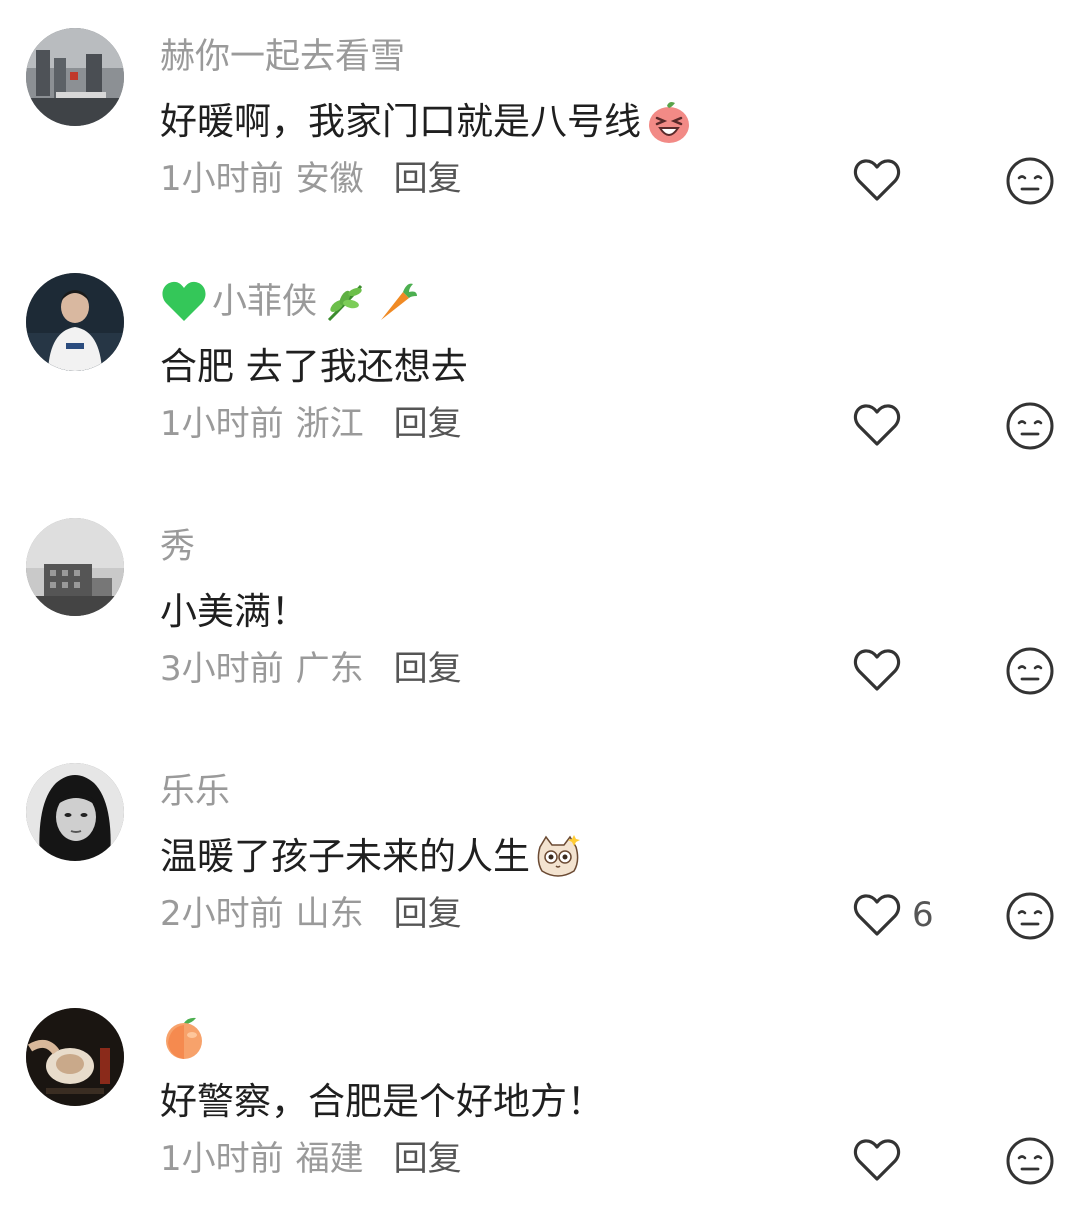 This screenshot has width=1080, height=1225. I want to click on username: 小菲侠, so click(290, 302).